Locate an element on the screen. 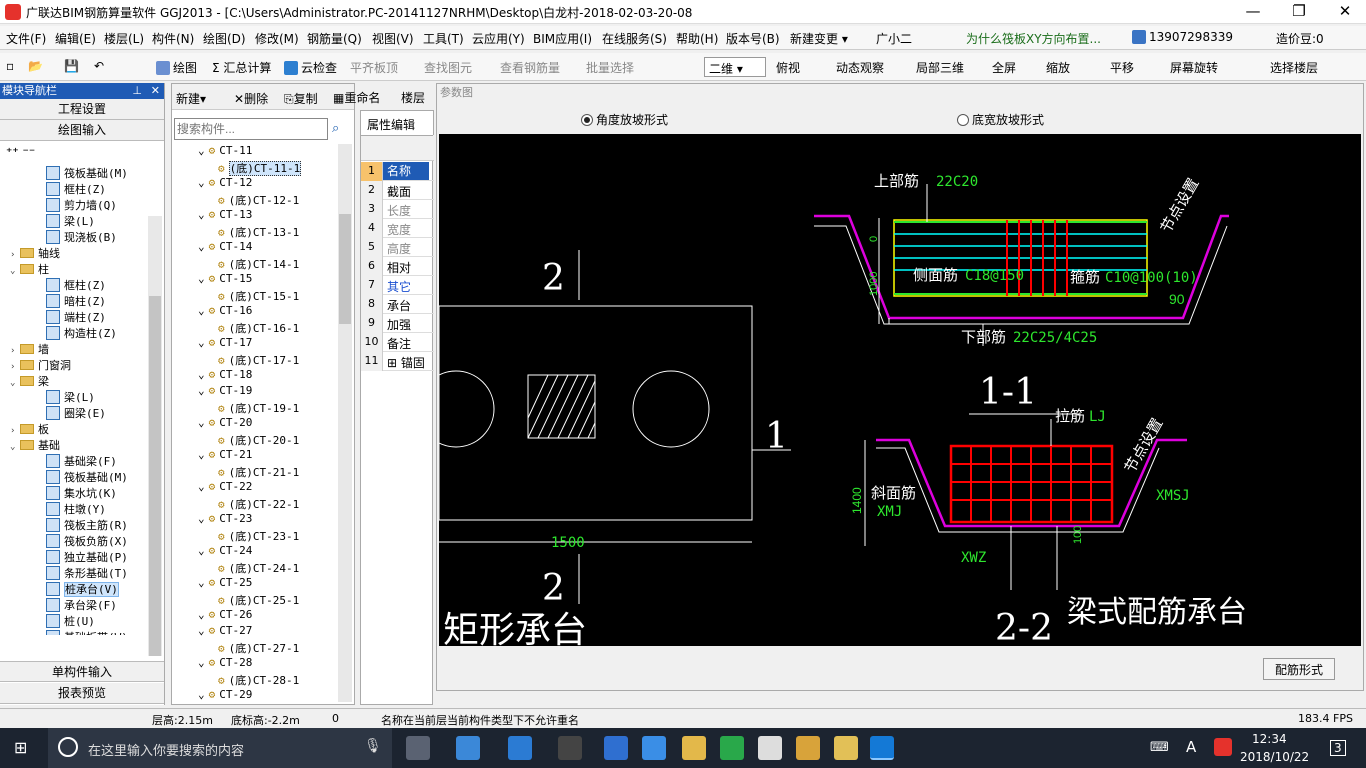 Image resolution: width=1366 pixels, height=768 pixels. menu-bim: BIM应用(I) is located at coordinates (562, 38).